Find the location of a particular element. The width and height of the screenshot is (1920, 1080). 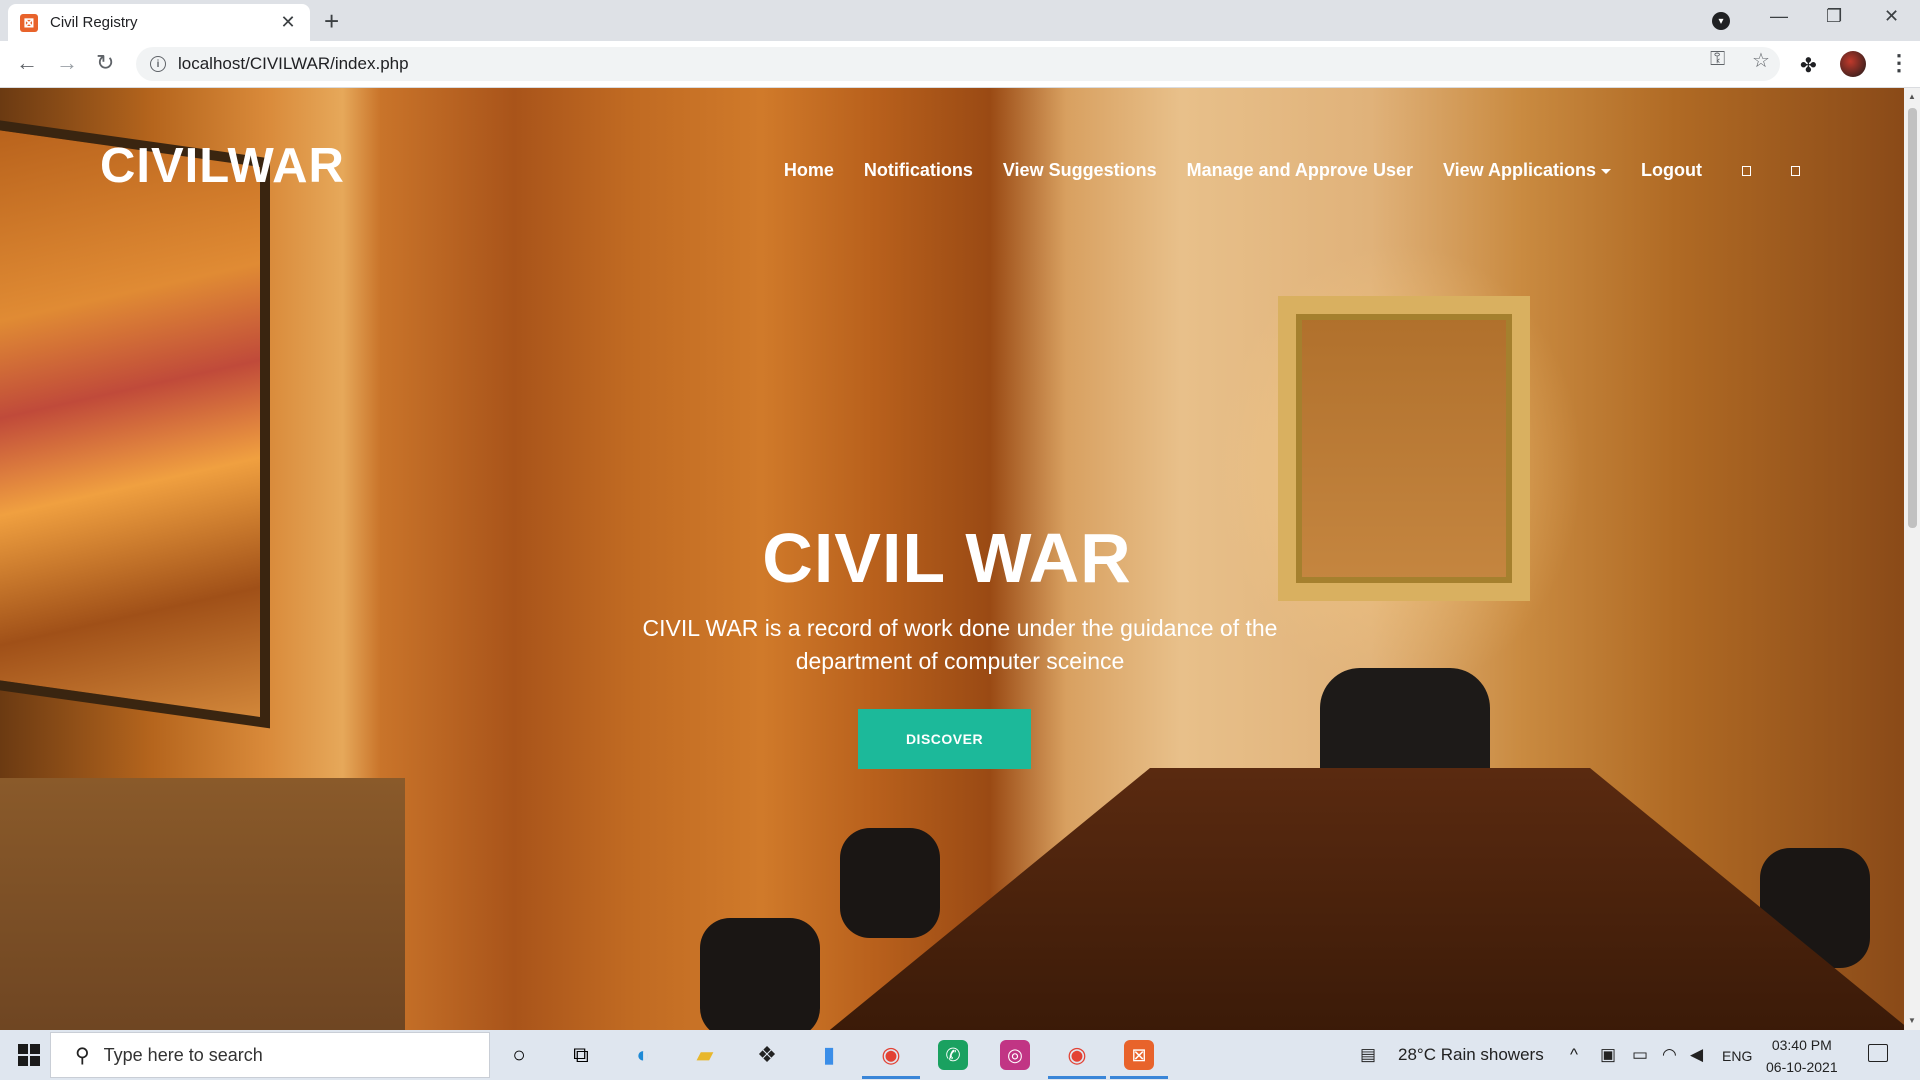

battery-icon: ▭ is located at coordinates (1640, 1055).